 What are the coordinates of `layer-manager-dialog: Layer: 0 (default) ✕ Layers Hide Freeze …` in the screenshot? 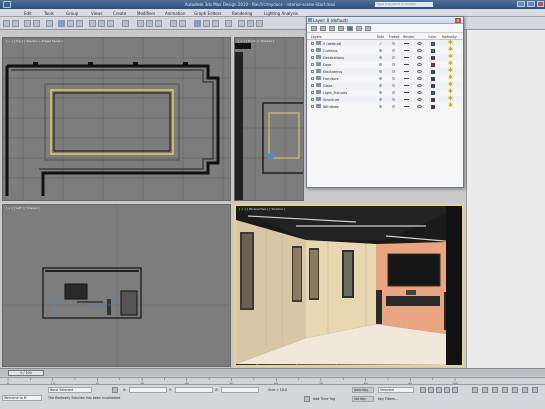 It's located at (385, 102).